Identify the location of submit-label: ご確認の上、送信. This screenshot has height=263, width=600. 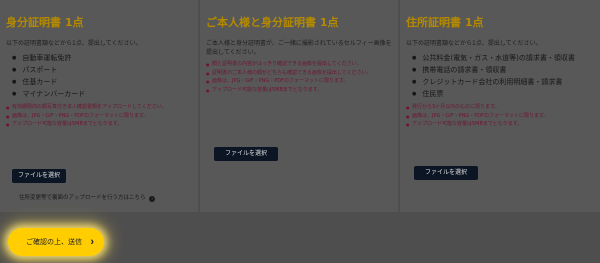
(54, 242).